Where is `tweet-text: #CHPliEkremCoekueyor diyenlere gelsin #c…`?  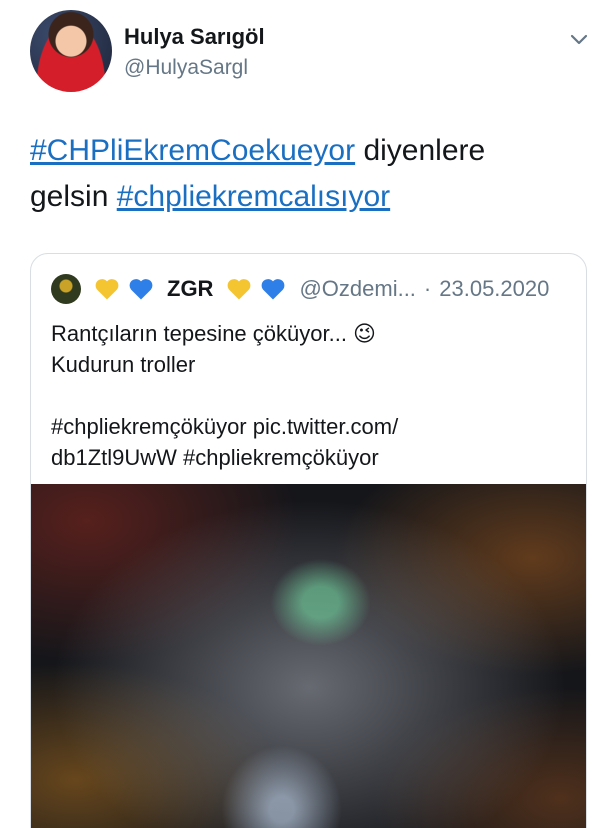
tweet-text: #CHPliEkremCoekueyor diyenlere gelsin #c… is located at coordinates (310, 174).